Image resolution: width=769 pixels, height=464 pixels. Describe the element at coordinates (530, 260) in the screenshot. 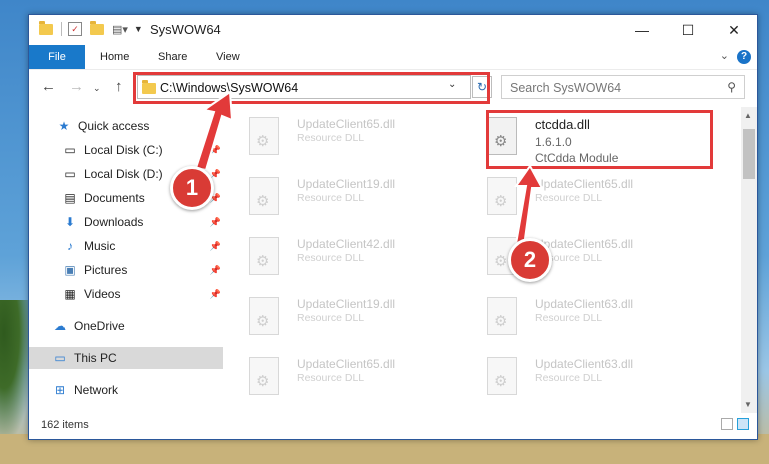

I see `step-badge-2: 2` at that location.